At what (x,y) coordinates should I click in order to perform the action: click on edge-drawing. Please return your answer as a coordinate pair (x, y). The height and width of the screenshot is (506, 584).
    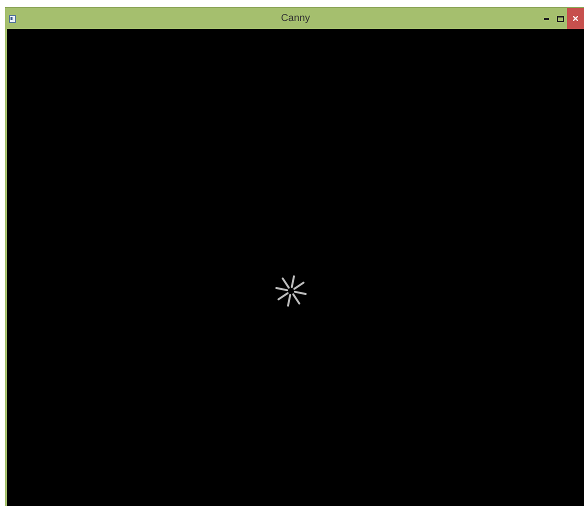
    Looking at the image, I should click on (290, 290).